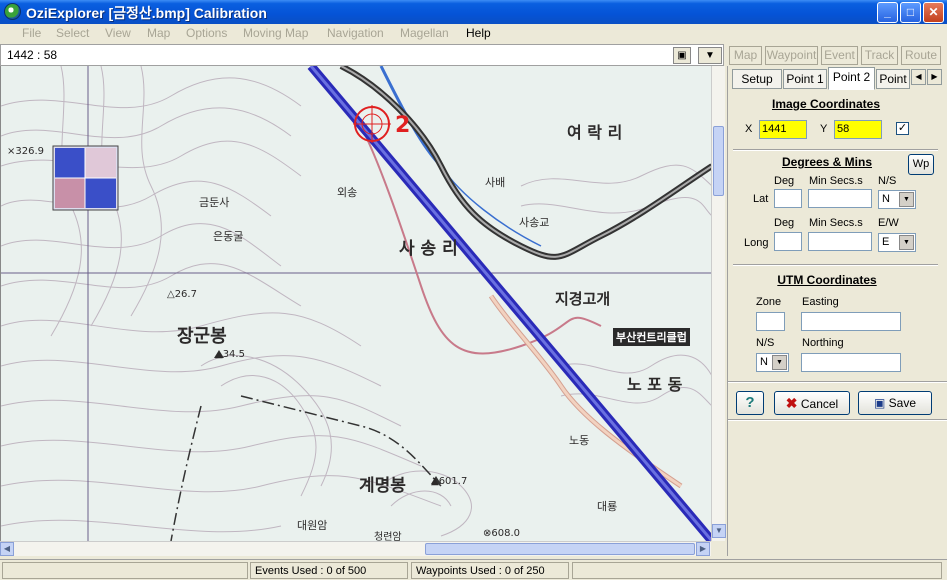 The width and height of the screenshot is (947, 580). I want to click on vertical-scrollbar: ▼, so click(718, 303).